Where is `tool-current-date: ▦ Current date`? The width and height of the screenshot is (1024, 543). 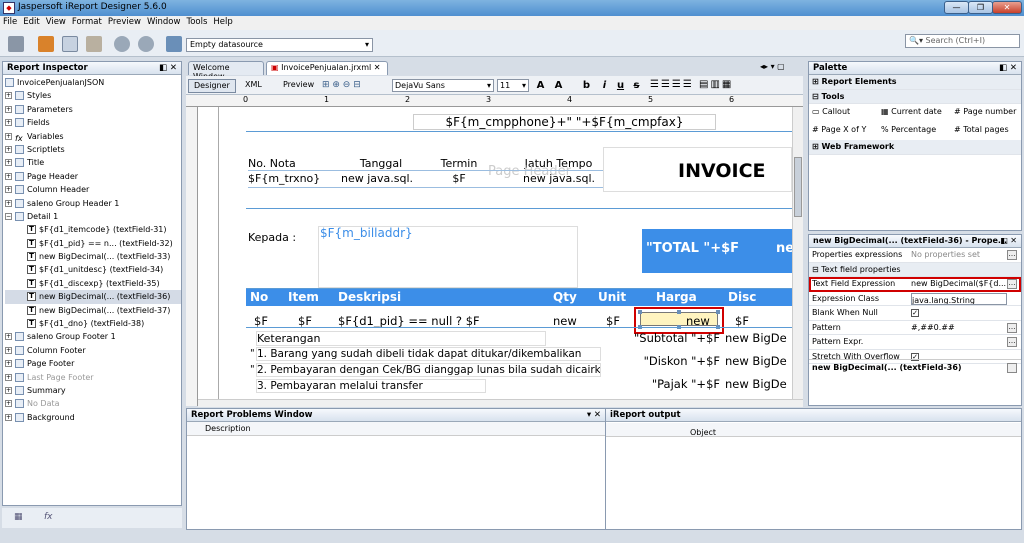 tool-current-date: ▦ Current date is located at coordinates (911, 111).